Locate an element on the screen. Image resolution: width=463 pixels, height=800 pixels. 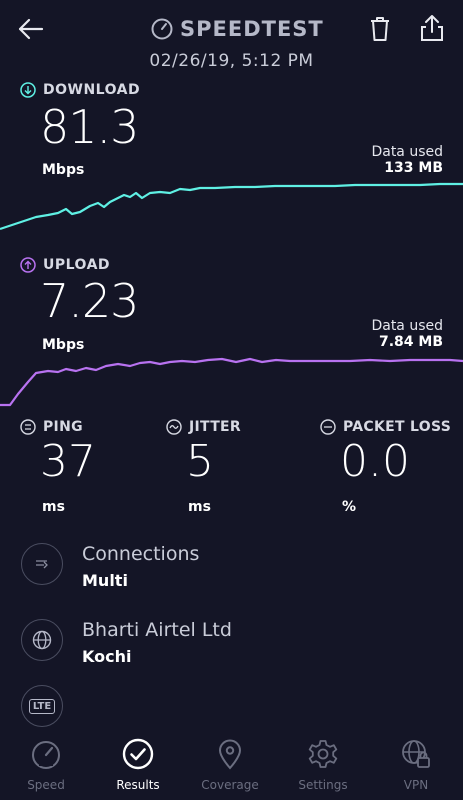
jitter-label: JITTER is located at coordinates (203, 427).